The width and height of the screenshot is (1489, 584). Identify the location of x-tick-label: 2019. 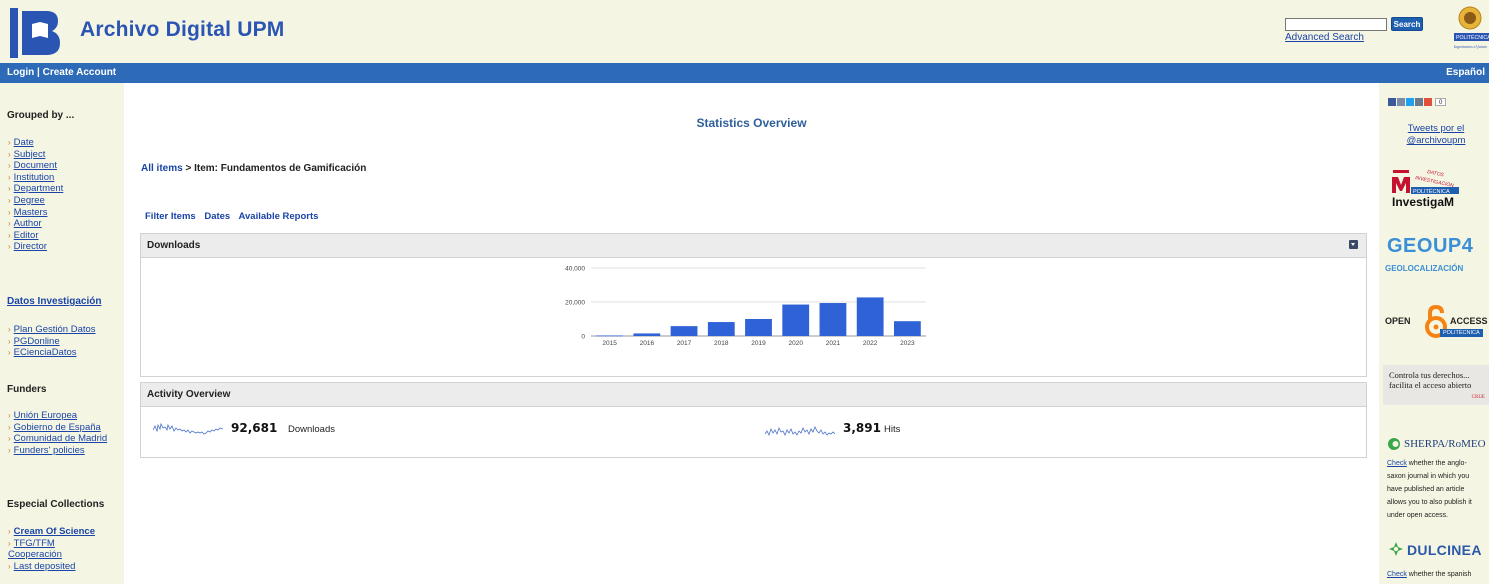
(758, 343).